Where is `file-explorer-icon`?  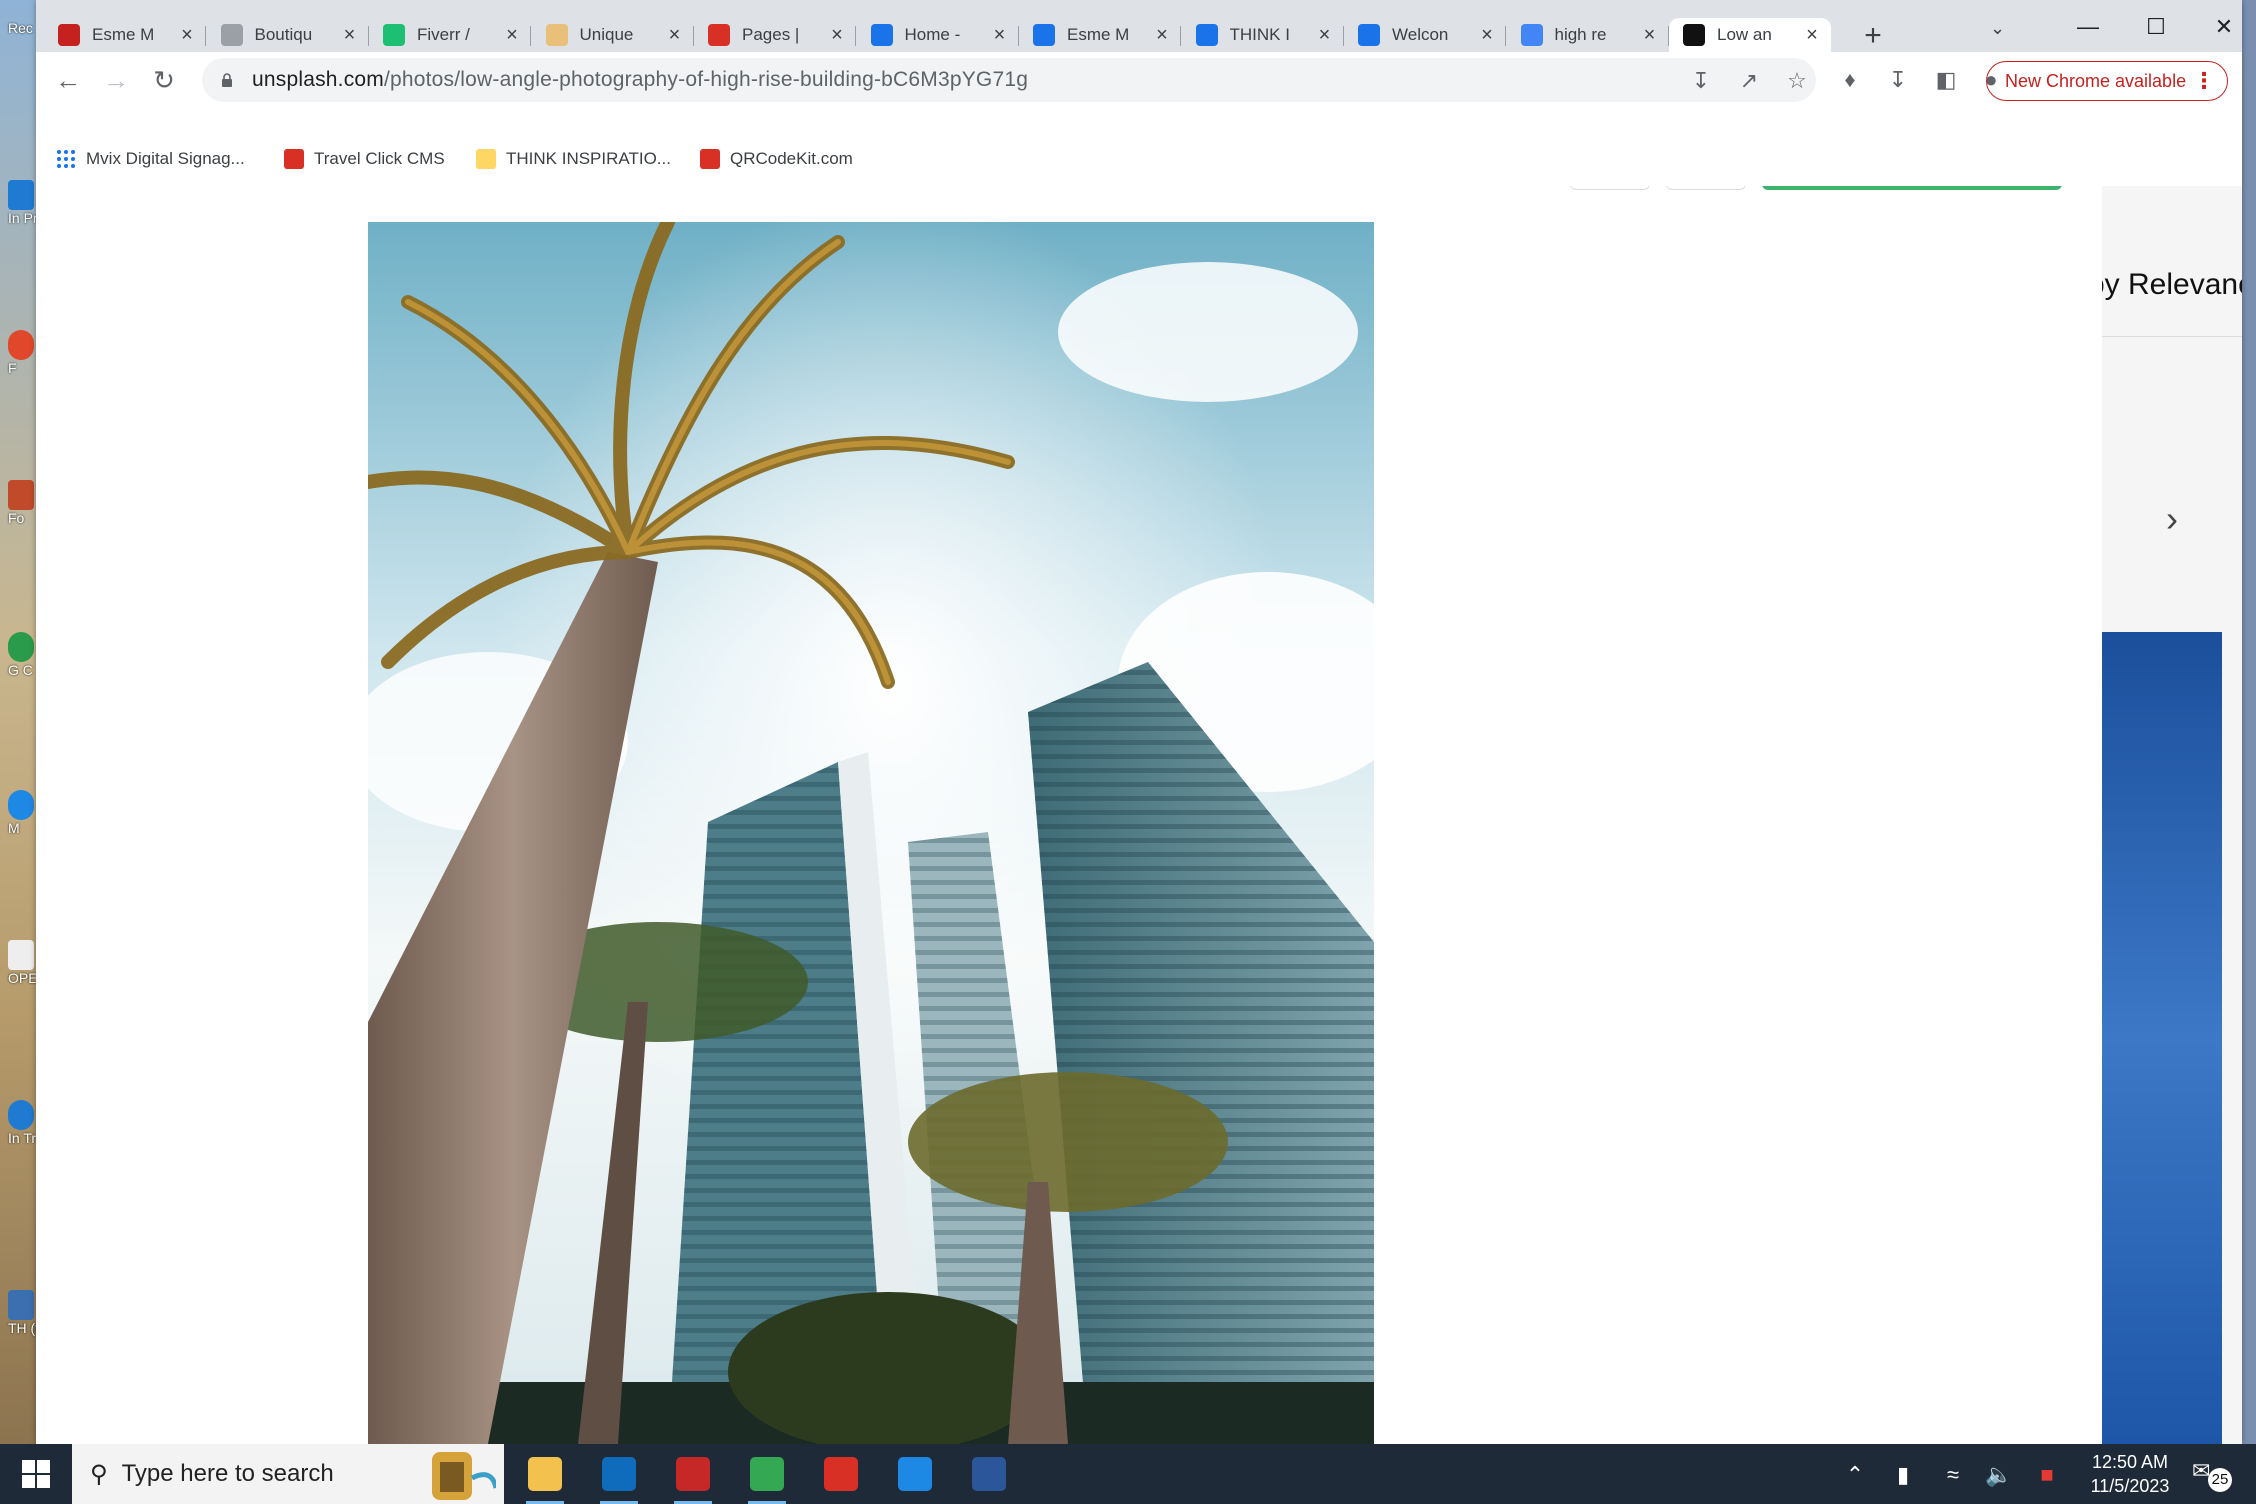
file-explorer-icon is located at coordinates (545, 1474).